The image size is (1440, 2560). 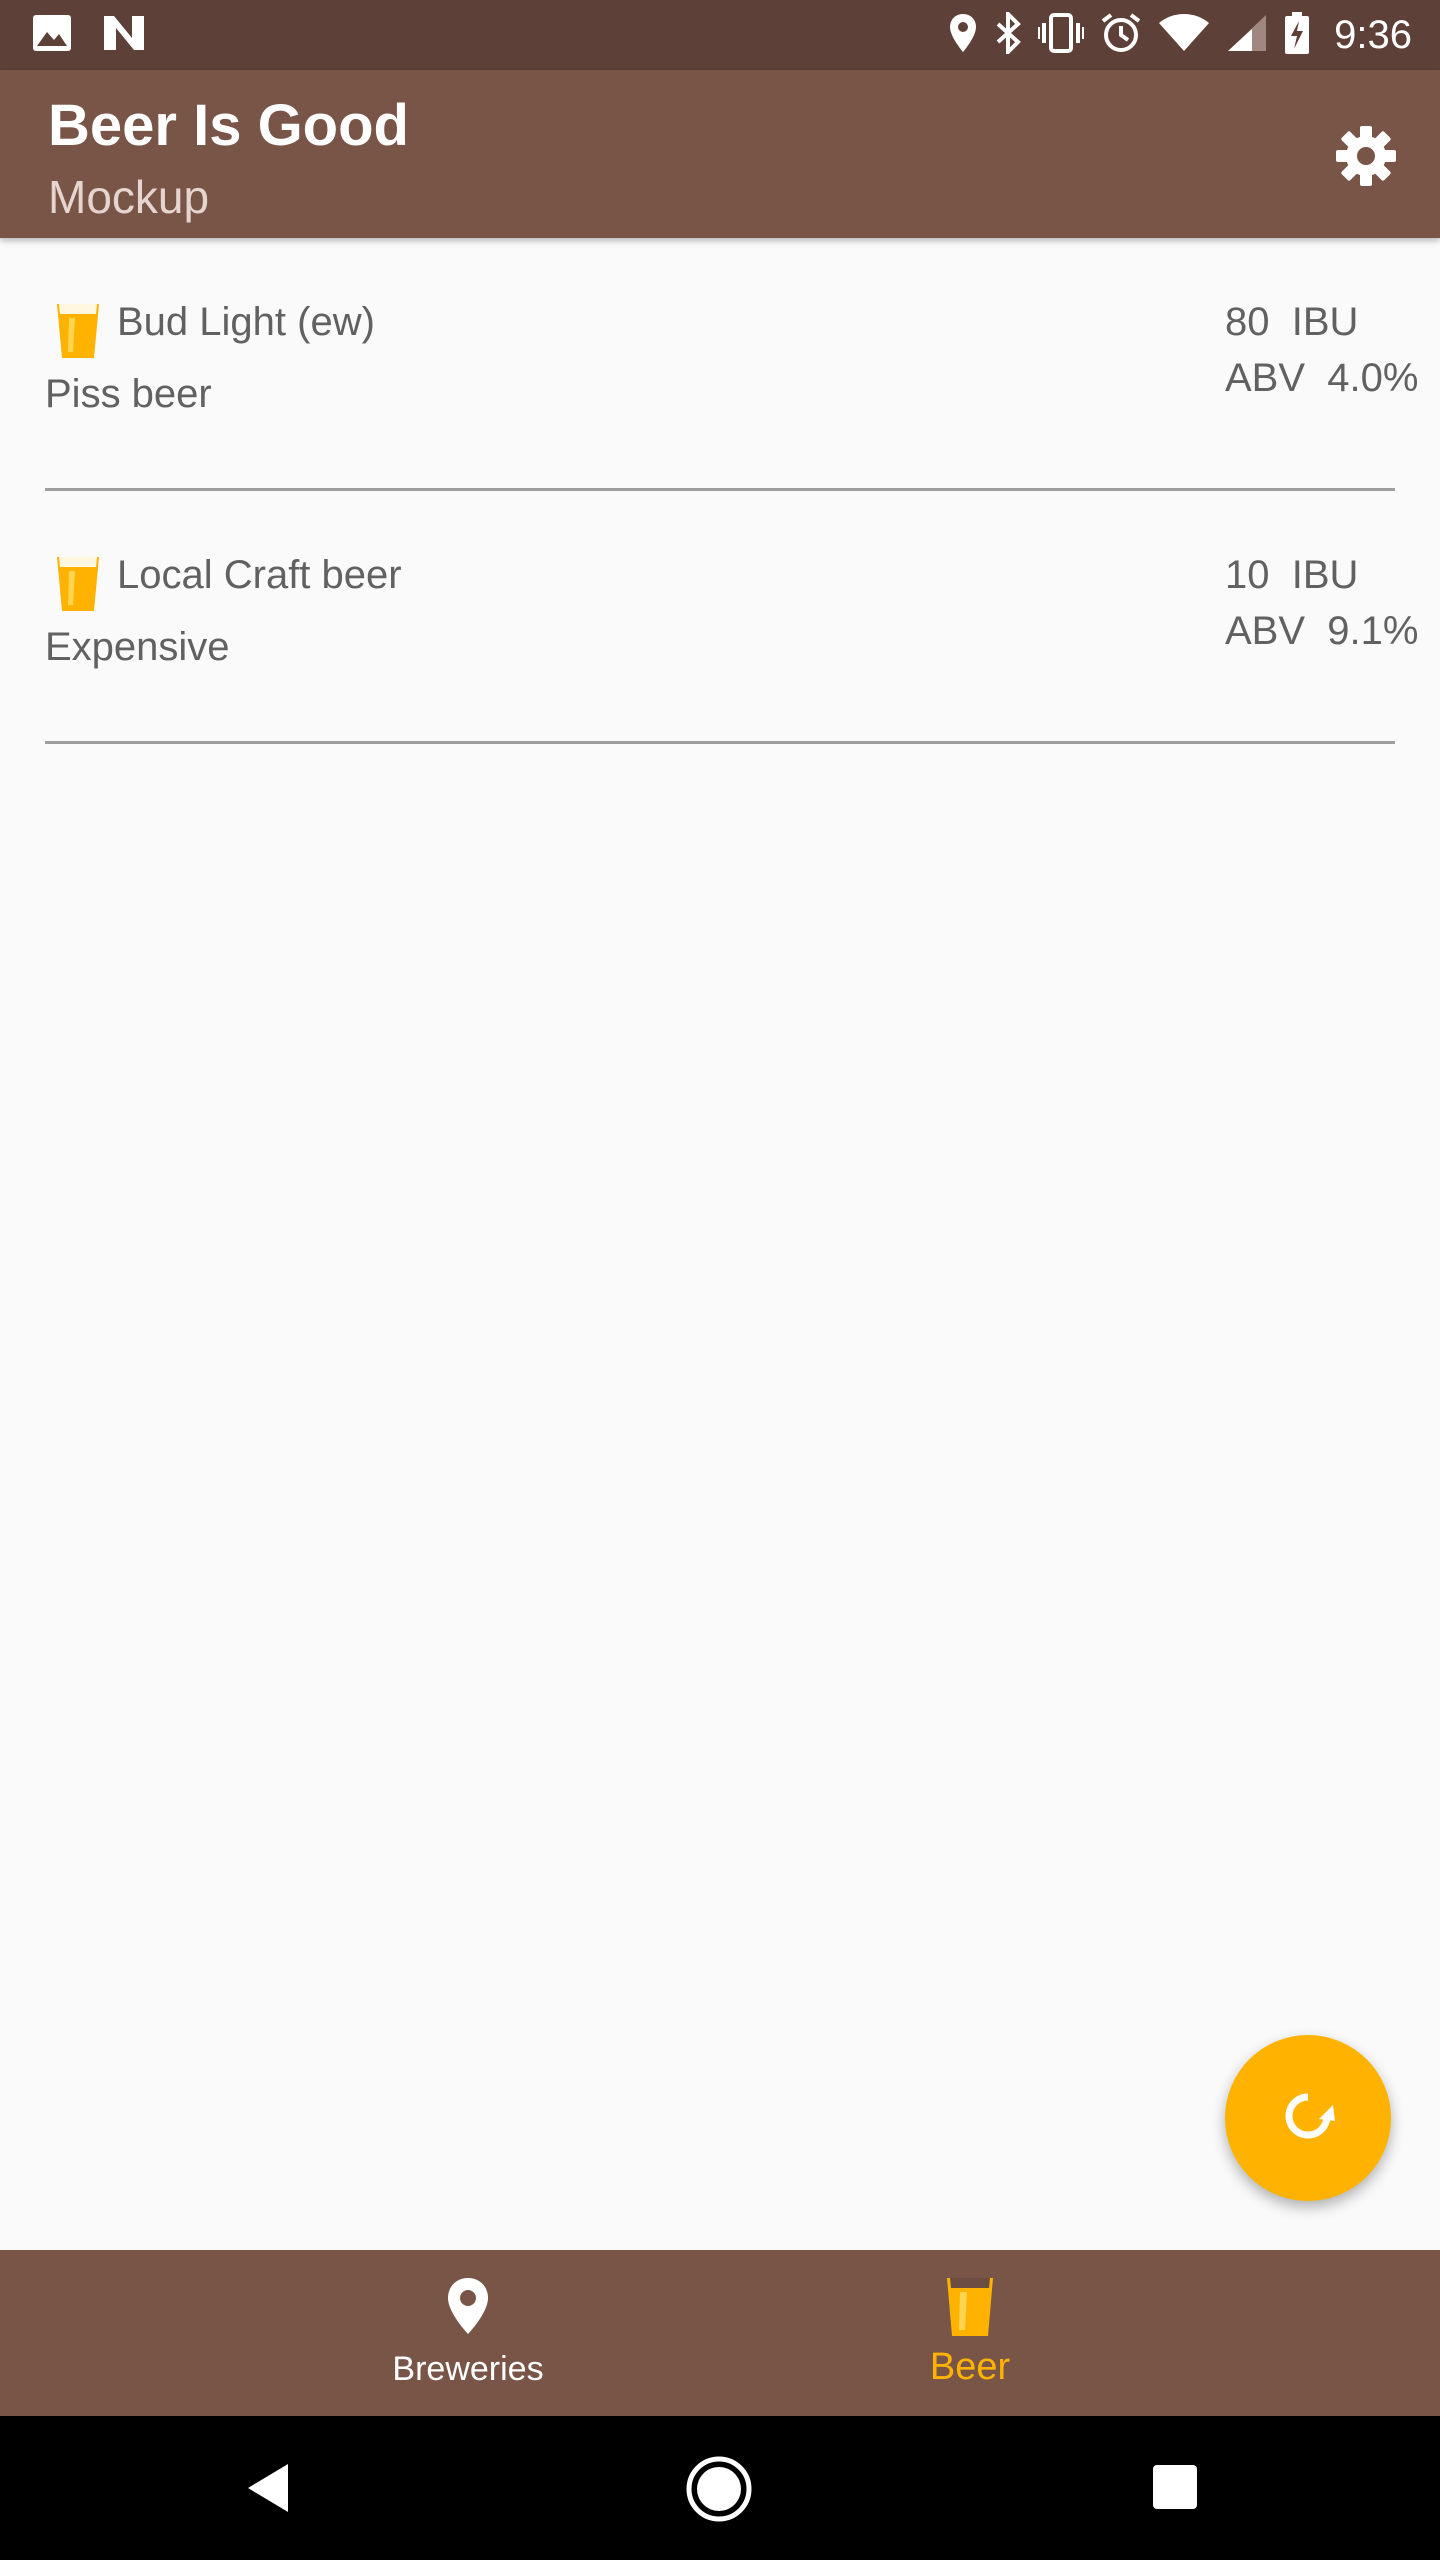 What do you see at coordinates (137, 647) in the screenshot?
I see `beer-description: Expensive` at bounding box center [137, 647].